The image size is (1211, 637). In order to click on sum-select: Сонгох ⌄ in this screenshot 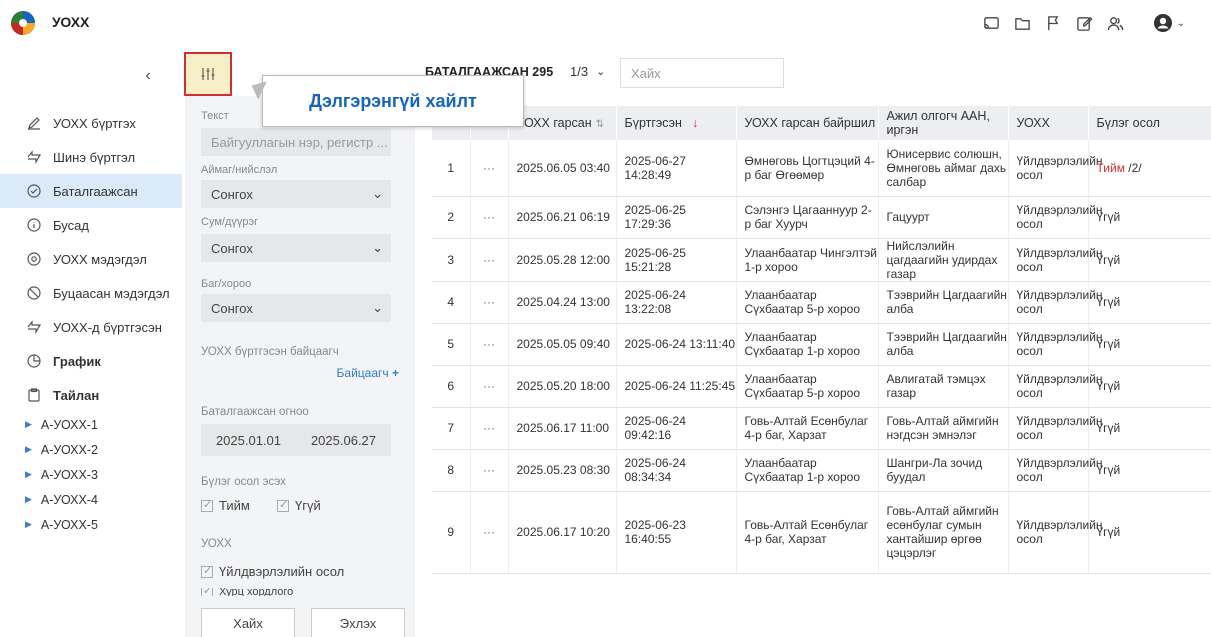, I will do `click(296, 248)`.